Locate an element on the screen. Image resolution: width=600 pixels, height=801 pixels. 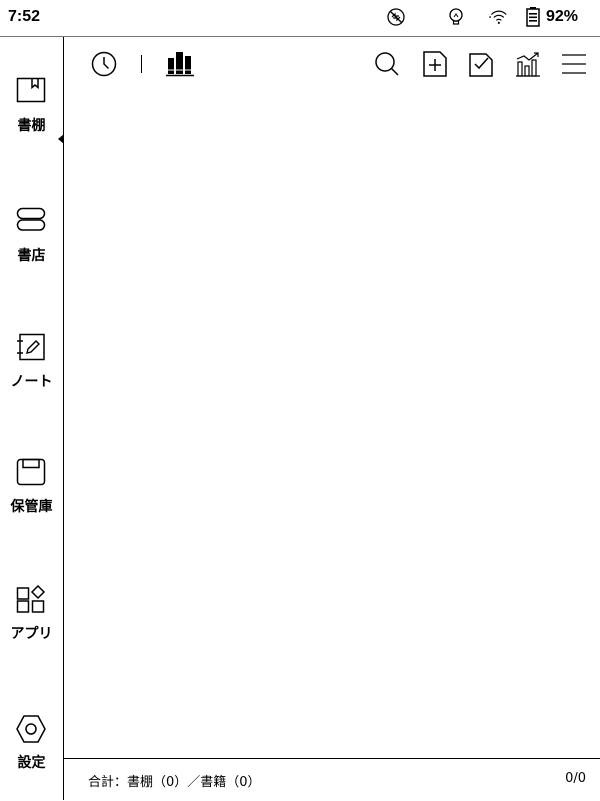
select-icon is located at coordinates (481, 64).